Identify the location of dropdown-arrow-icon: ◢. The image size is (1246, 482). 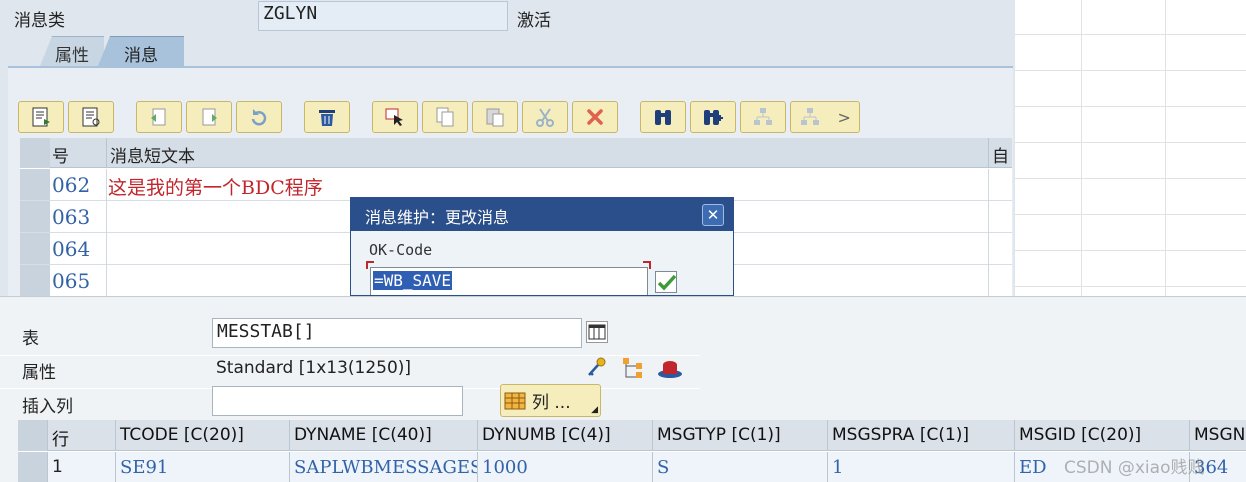
(594, 410).